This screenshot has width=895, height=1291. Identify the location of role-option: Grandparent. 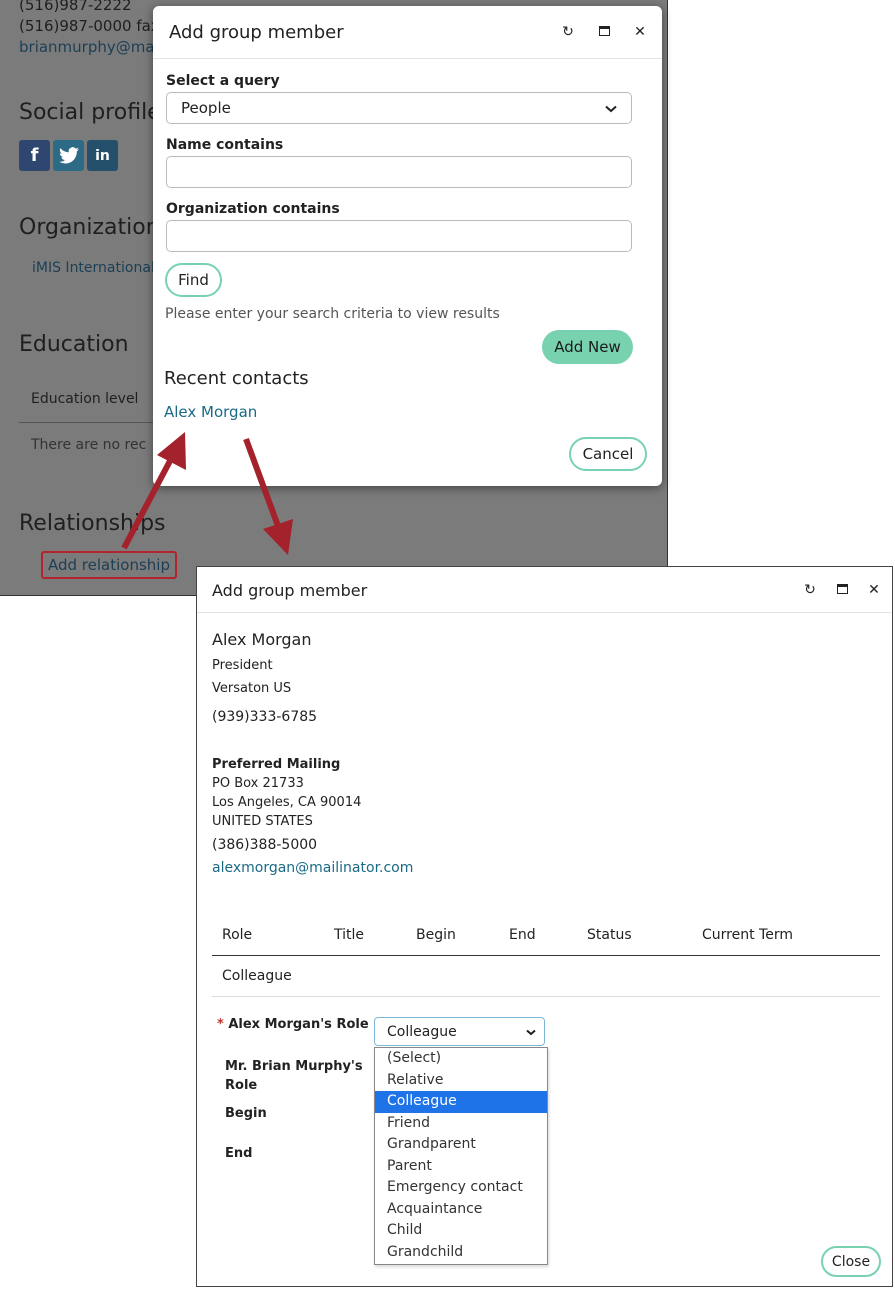
(461, 1145).